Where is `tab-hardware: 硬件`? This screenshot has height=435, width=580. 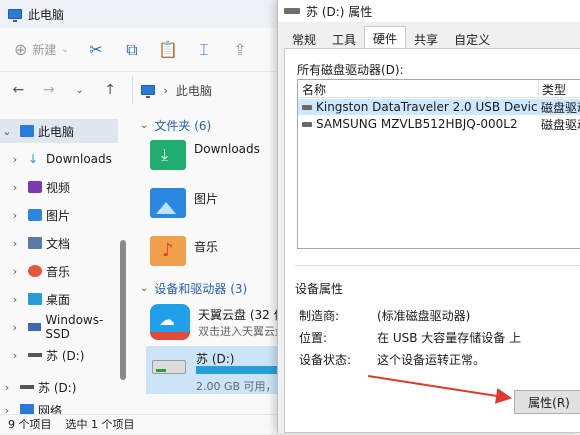
tab-hardware: 硬件 is located at coordinates (385, 38).